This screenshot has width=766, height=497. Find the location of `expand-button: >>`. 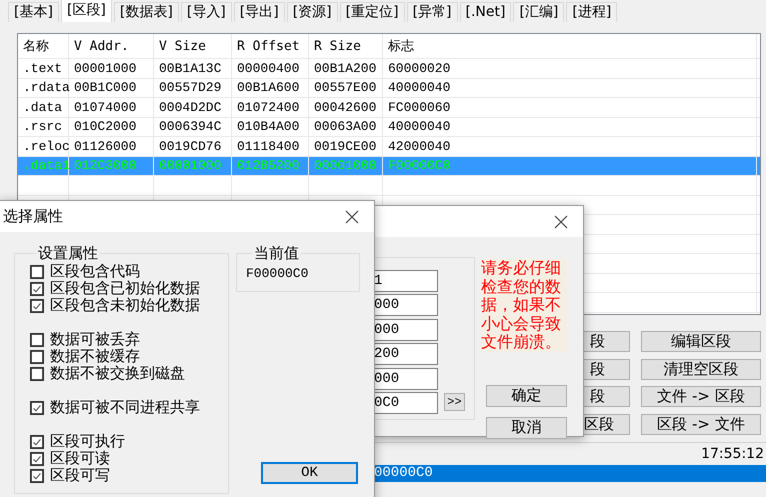

expand-button: >> is located at coordinates (454, 402).